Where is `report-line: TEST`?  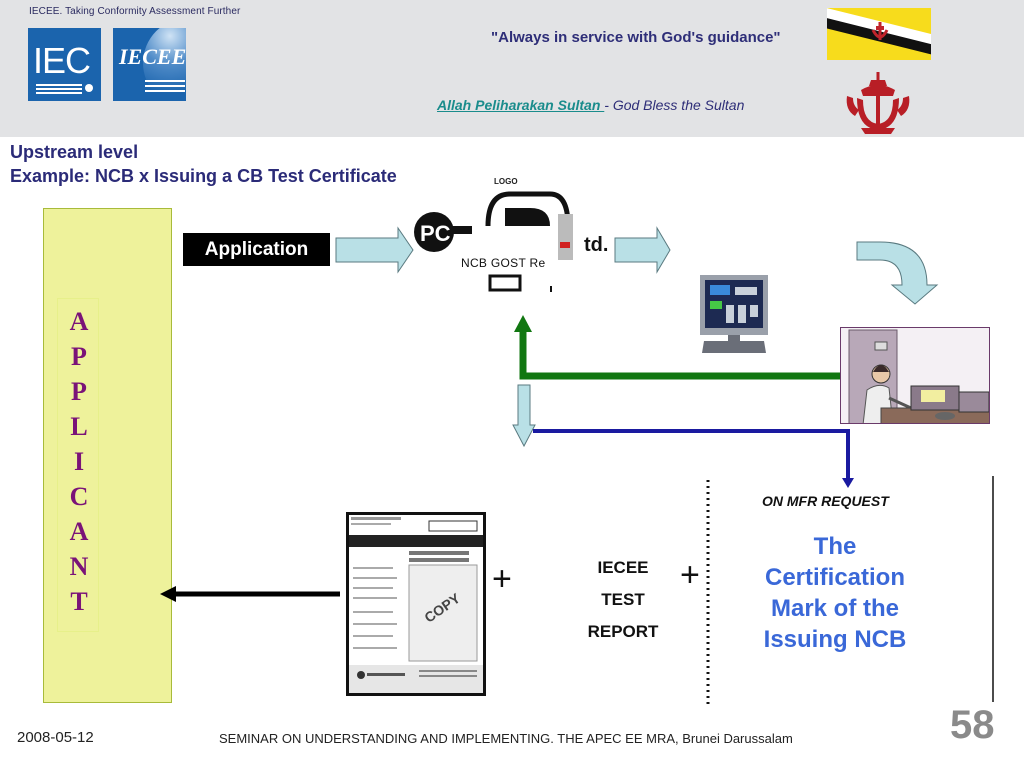
report-line: TEST is located at coordinates (623, 599).